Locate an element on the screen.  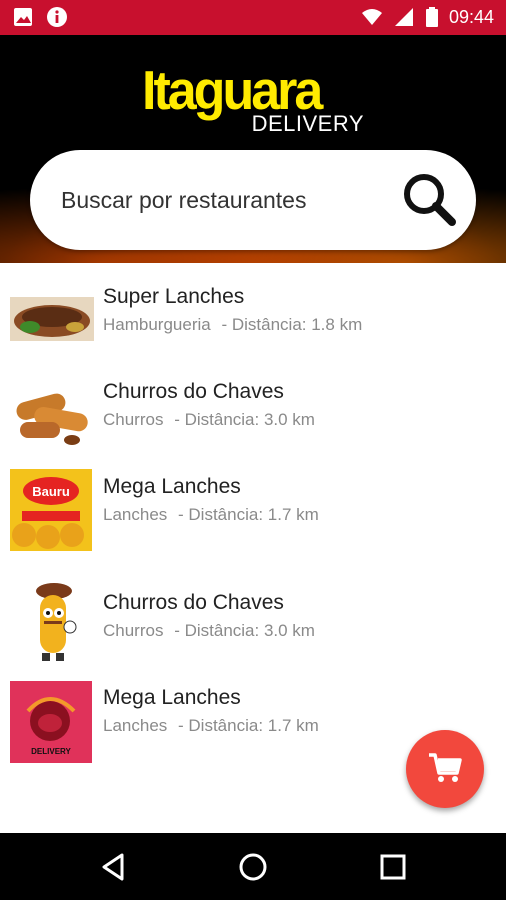
restaurant-image: Bauru is located at coordinates (51, 510).